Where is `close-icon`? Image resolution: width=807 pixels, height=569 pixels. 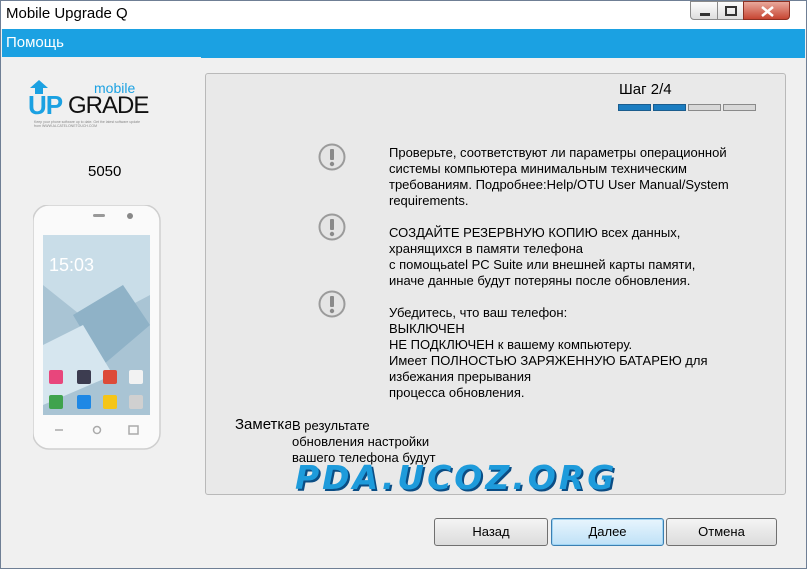 close-icon is located at coordinates (767, 11).